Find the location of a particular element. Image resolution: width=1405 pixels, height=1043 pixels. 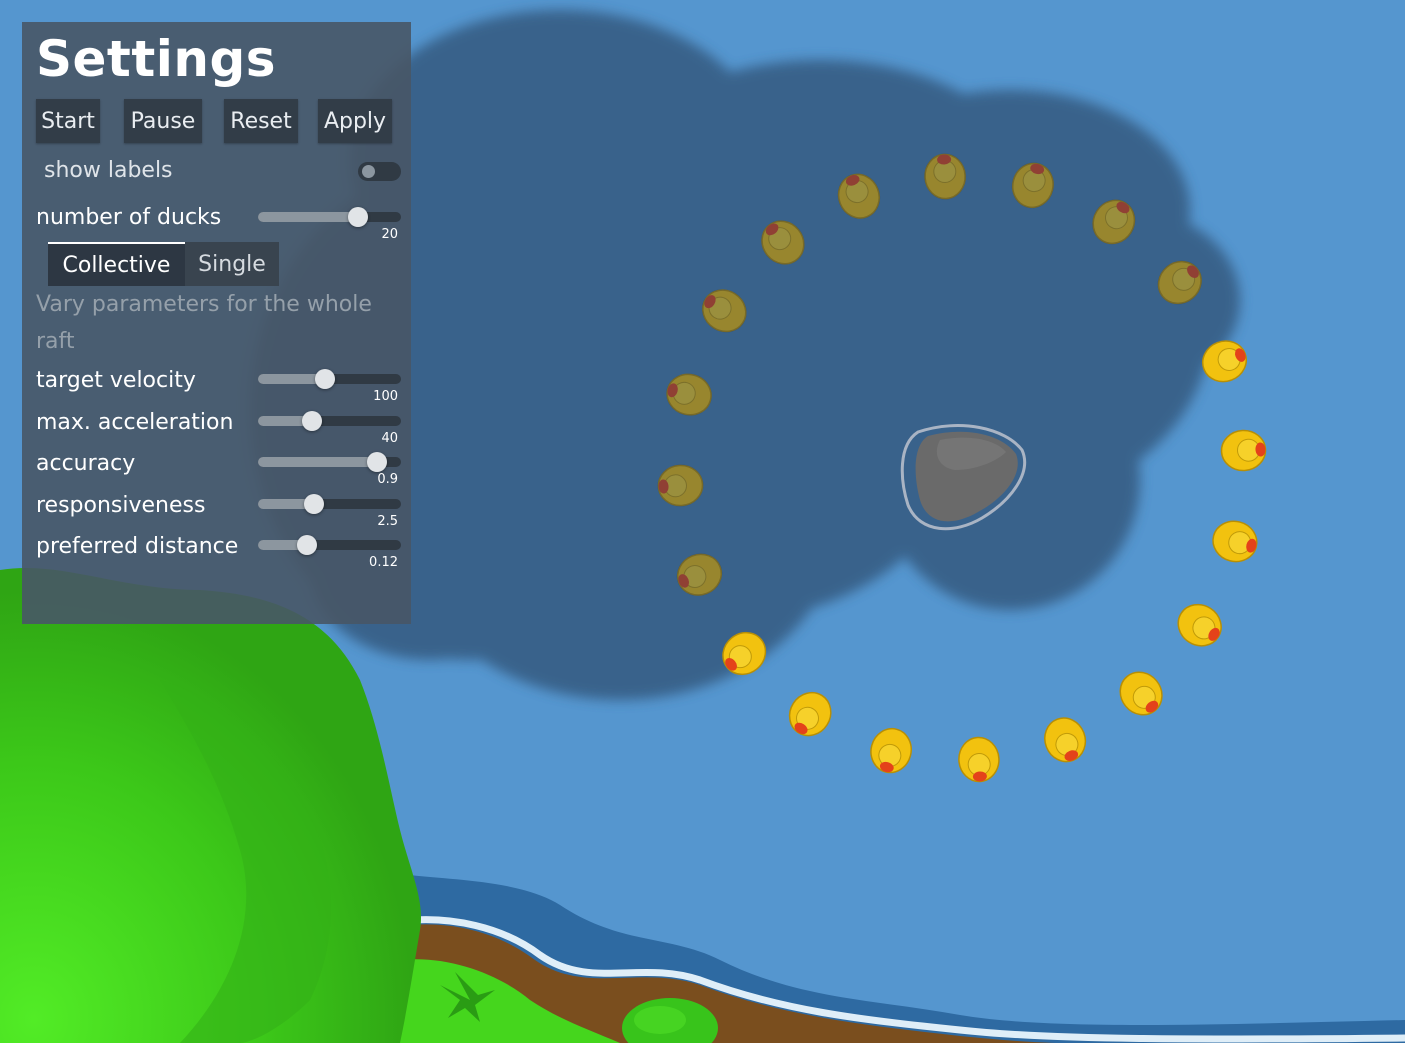

responsiveness-value: 2.5 is located at coordinates (387, 521).